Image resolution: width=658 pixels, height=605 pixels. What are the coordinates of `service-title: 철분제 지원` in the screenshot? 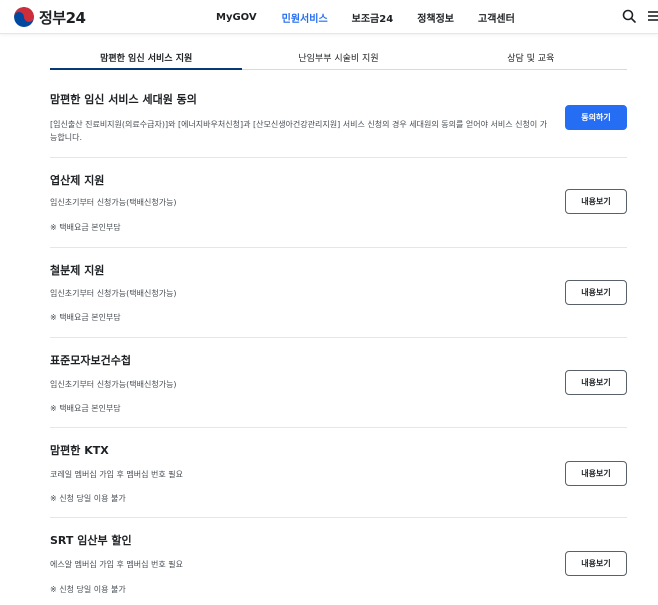 It's located at (77, 270).